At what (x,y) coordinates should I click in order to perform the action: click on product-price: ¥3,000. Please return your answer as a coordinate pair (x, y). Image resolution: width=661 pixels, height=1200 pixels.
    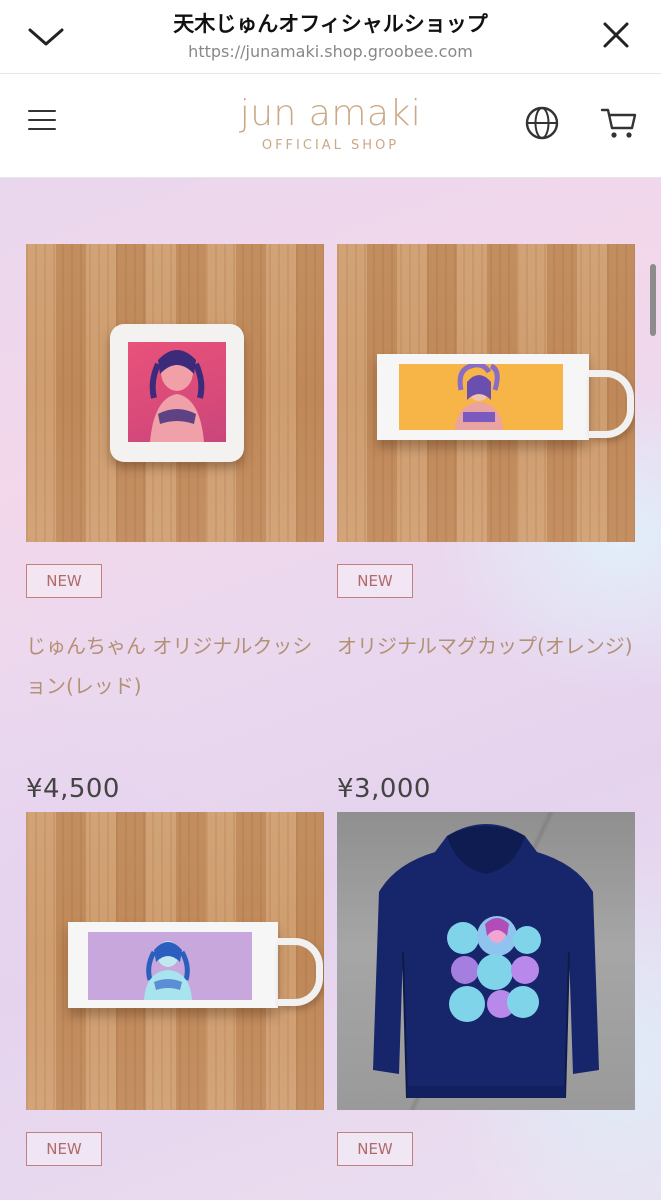
    Looking at the image, I should click on (384, 789).